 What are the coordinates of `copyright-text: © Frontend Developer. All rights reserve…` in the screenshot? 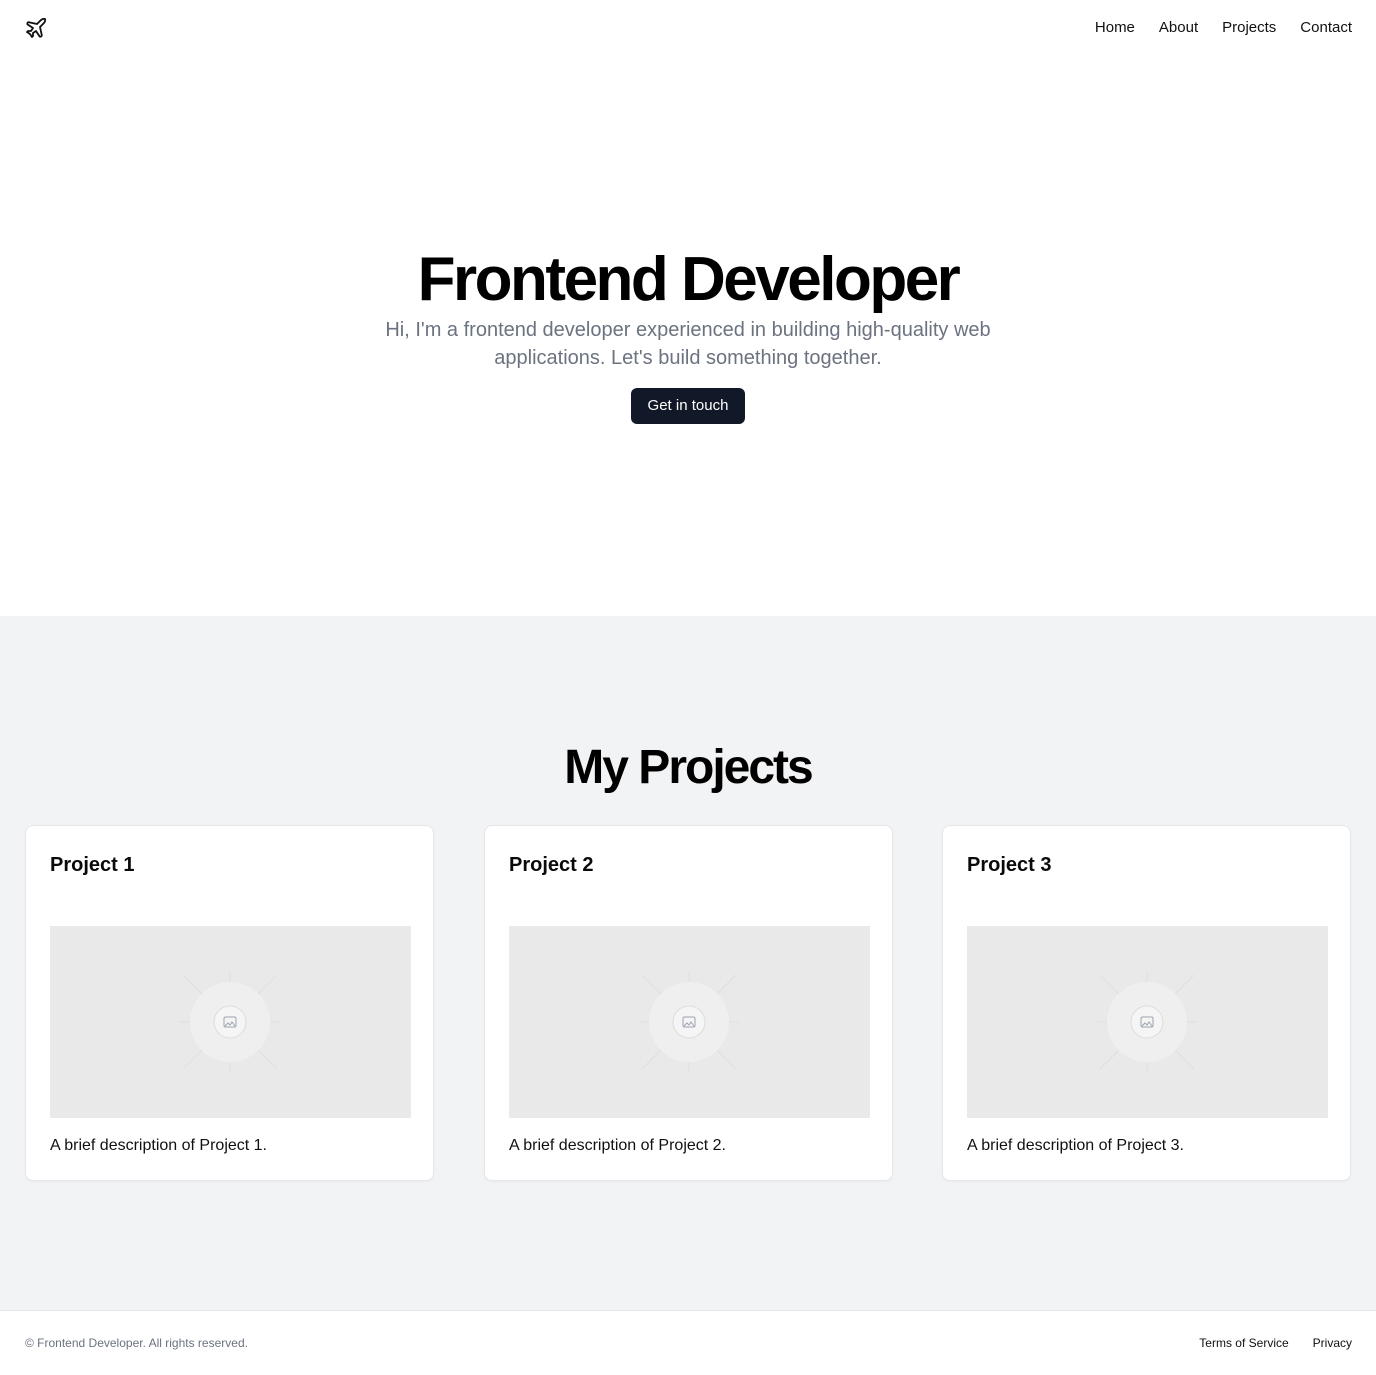 It's located at (136, 1343).